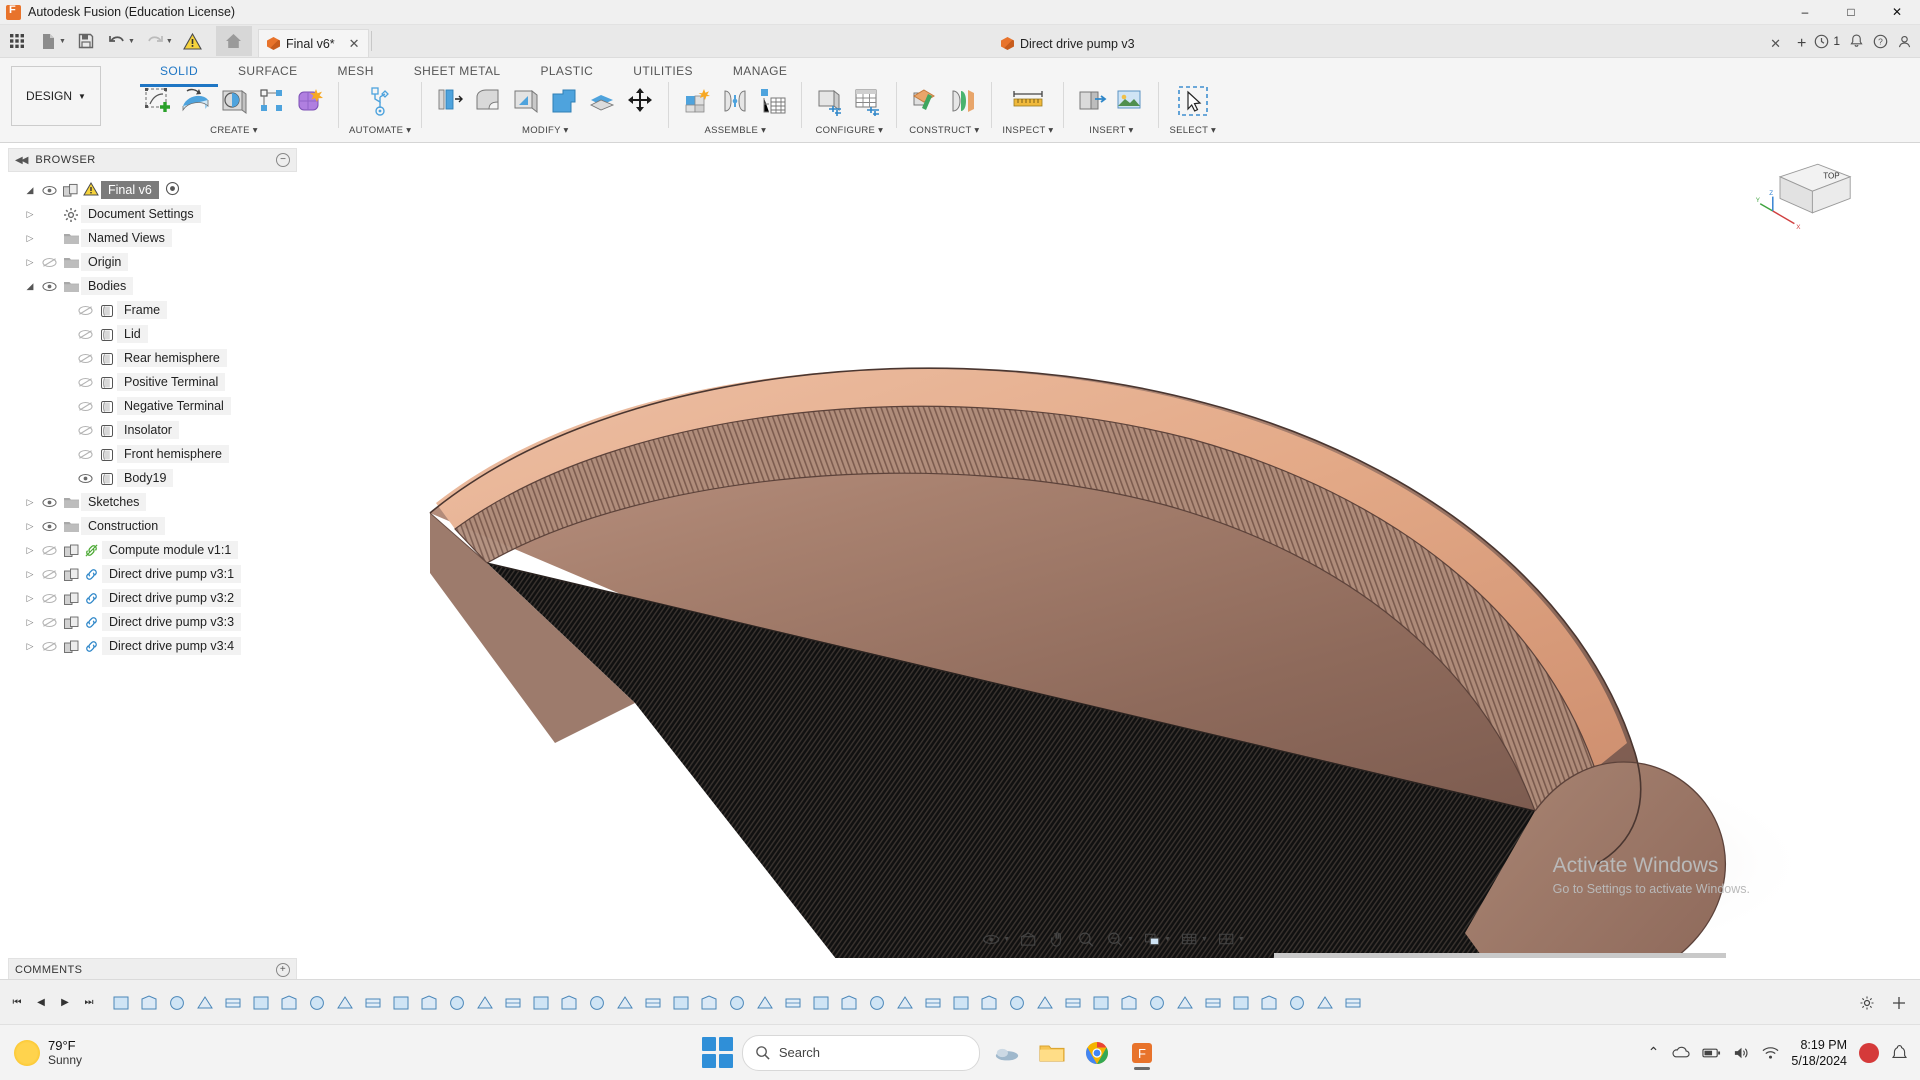 The width and height of the screenshot is (1920, 1080). I want to click on joint-icon, so click(735, 101).